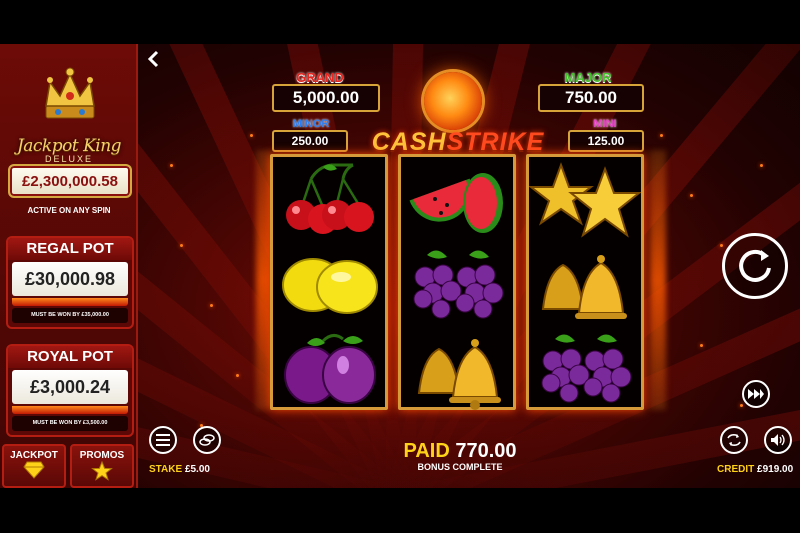 Image resolution: width=800 pixels, height=533 pixels. I want to click on mini-value: 125.00, so click(606, 141).